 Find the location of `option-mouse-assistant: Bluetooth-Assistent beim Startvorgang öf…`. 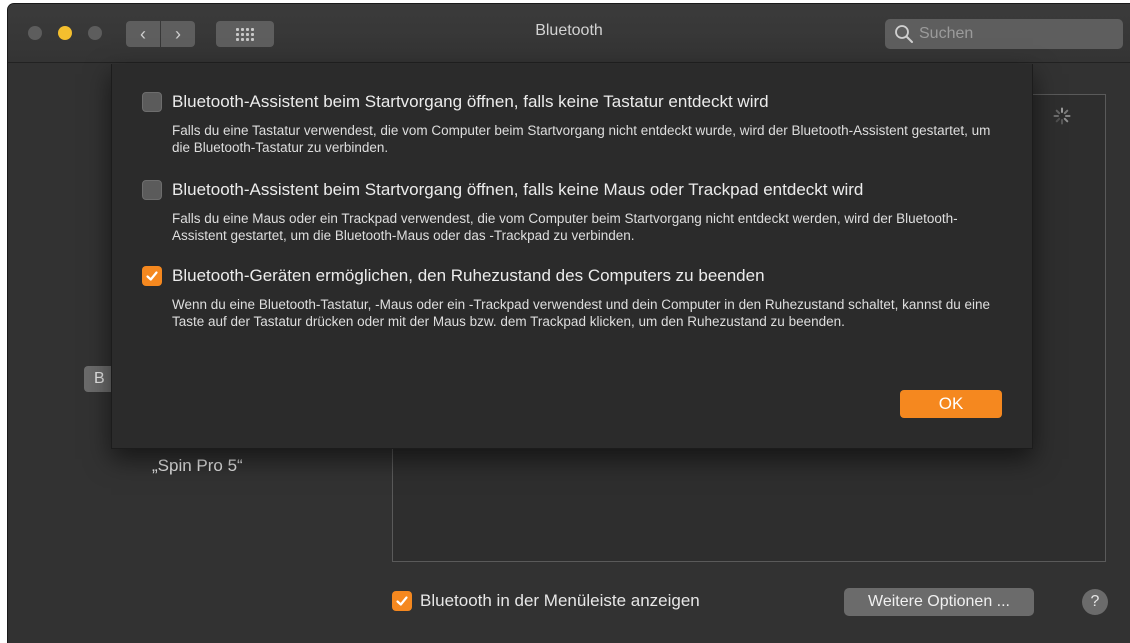

option-mouse-assistant: Bluetooth-Assistent beim Startvorgang öf… is located at coordinates (567, 212).